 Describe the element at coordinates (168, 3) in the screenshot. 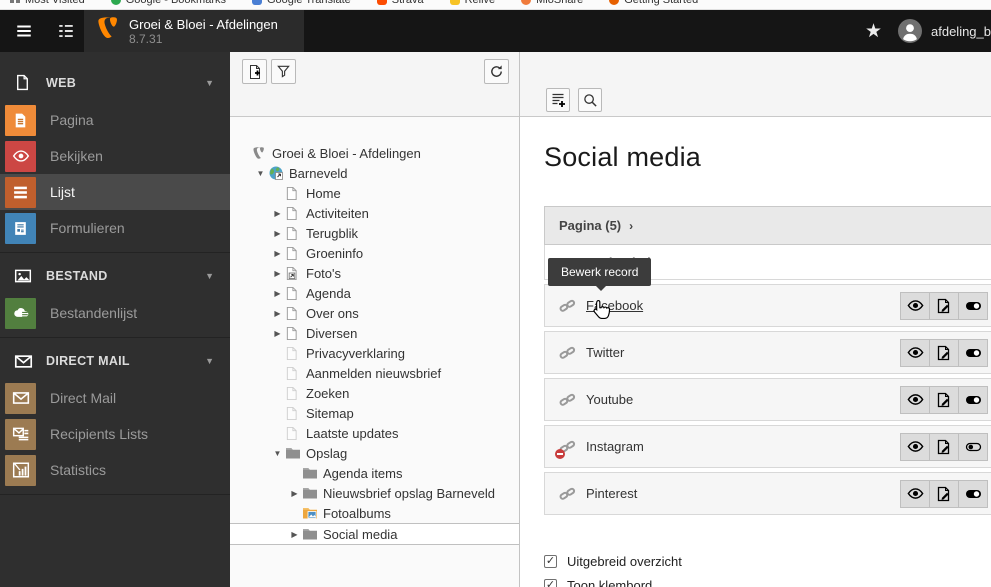

I see `bookmark-item: Google - Bookmarks` at that location.